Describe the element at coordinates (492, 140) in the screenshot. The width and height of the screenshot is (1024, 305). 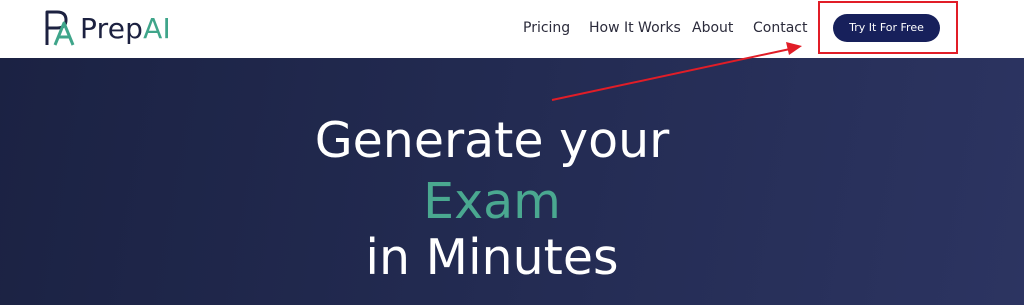
I see `hero-headline-line-1: Generate your` at that location.